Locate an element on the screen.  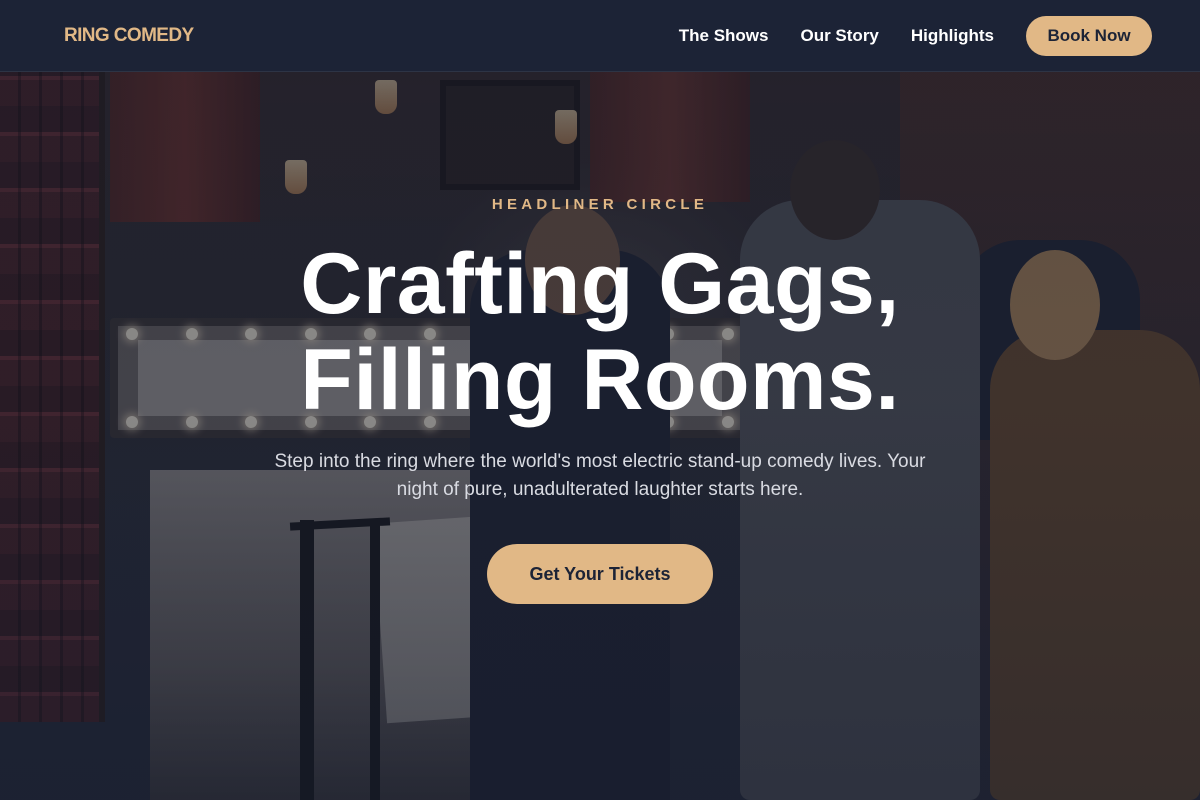
book-now-button: Book Now is located at coordinates (1089, 35).